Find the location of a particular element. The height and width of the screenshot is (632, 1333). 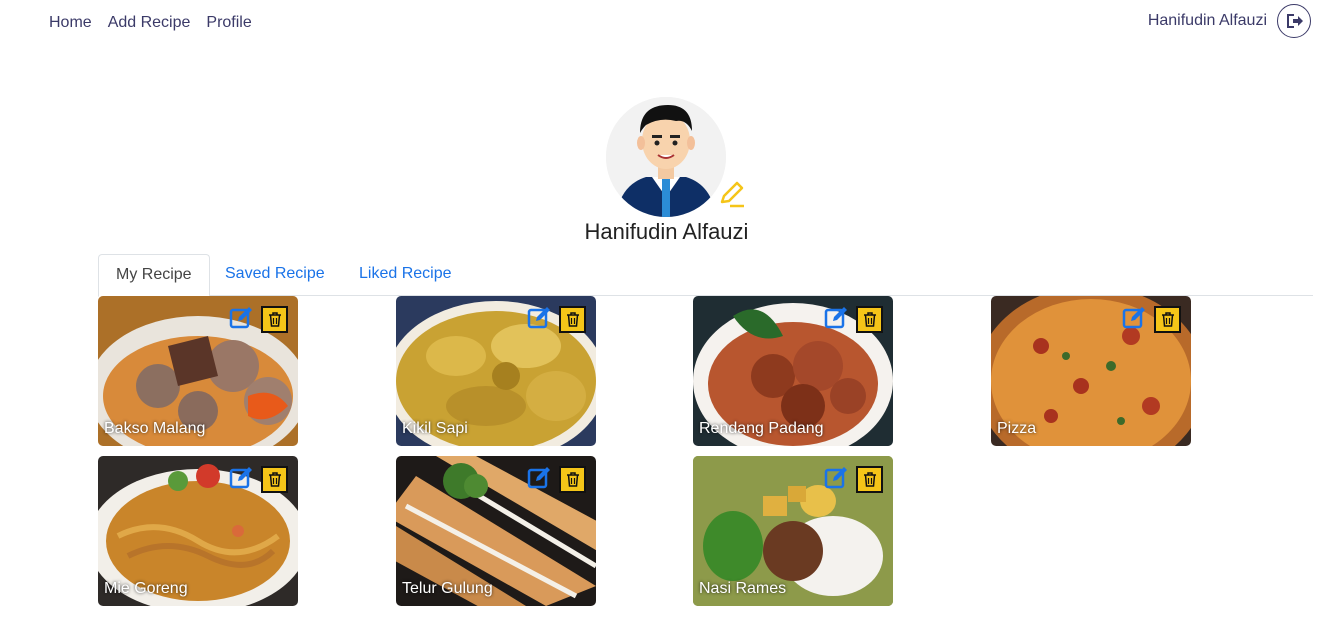

avatar-illustration is located at coordinates (666, 157).